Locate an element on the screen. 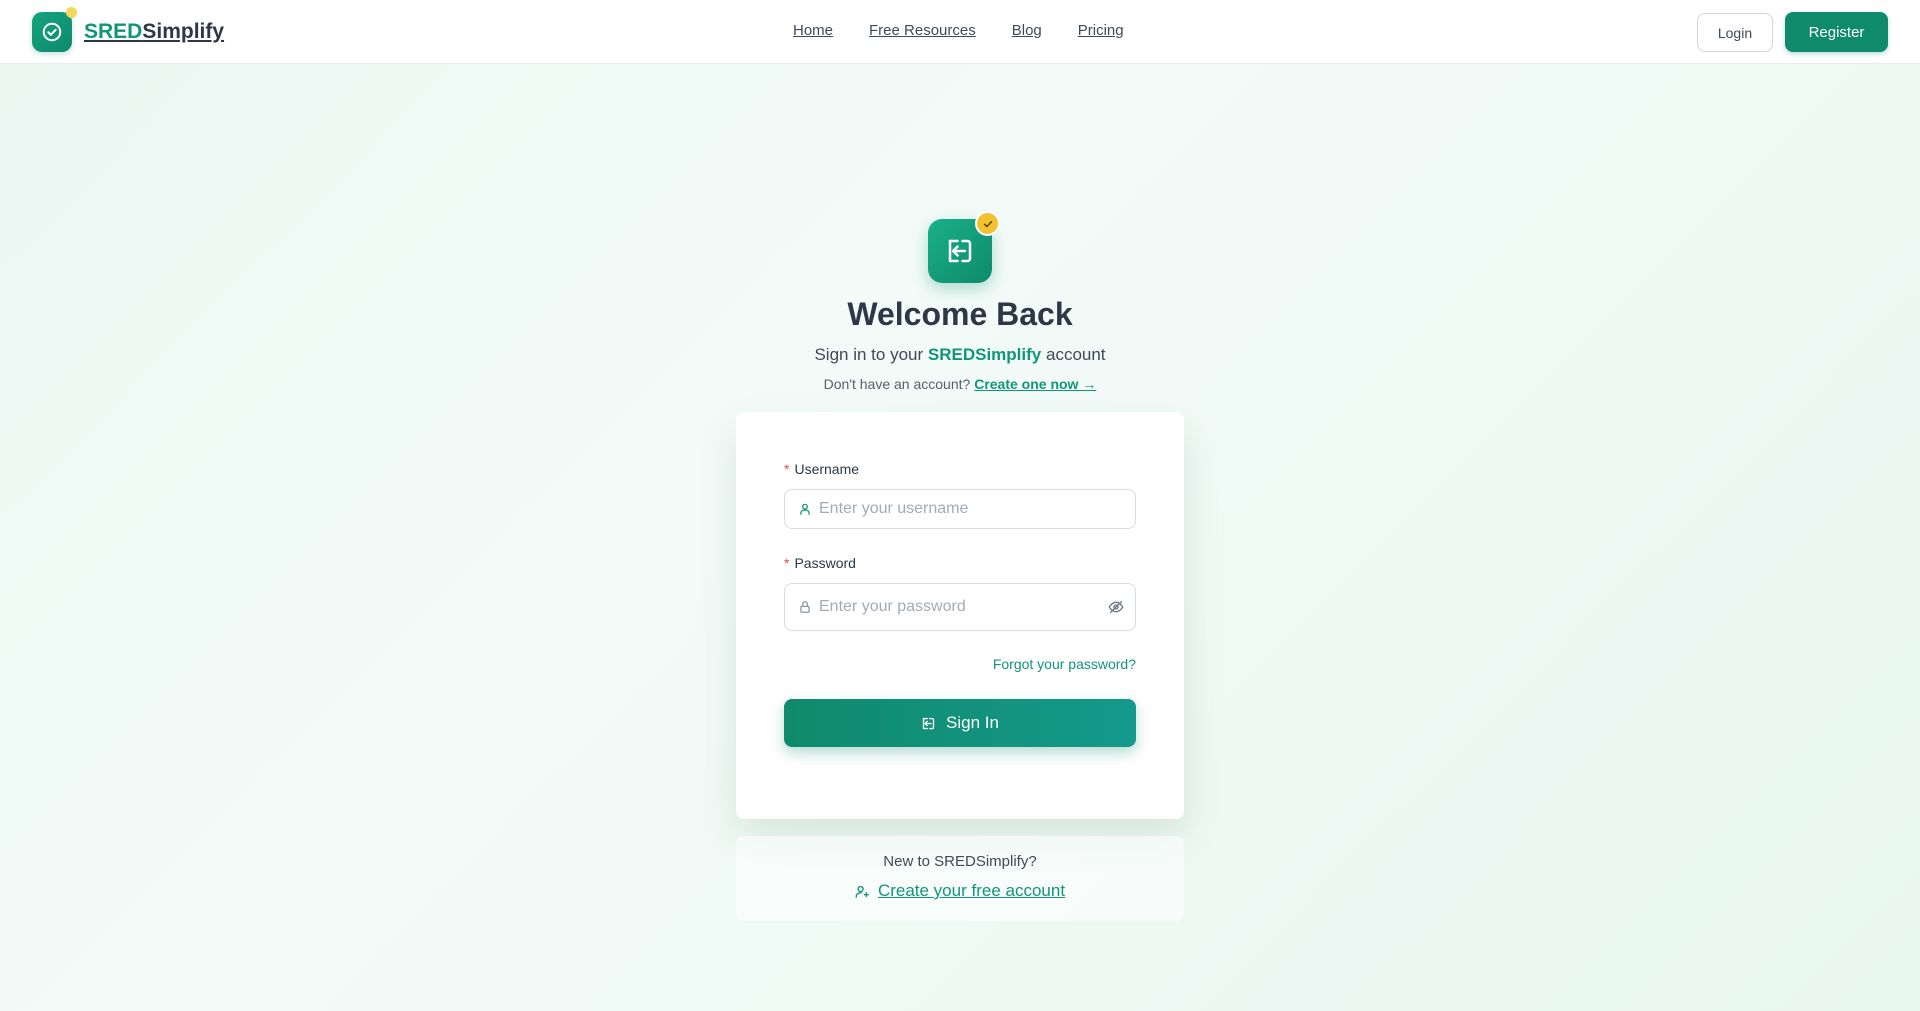  create-free-account-label: Create your free account is located at coordinates (971, 890).